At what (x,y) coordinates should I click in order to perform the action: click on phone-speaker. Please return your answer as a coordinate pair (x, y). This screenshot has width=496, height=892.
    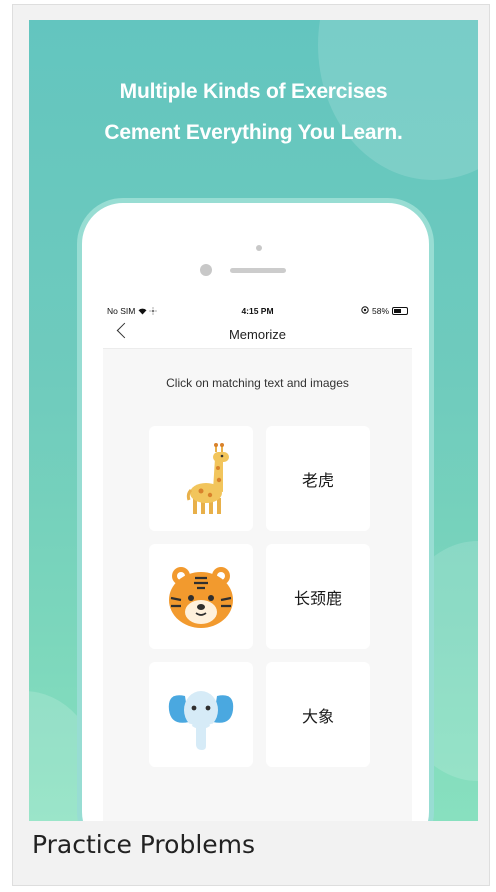
    Looking at the image, I should click on (258, 270).